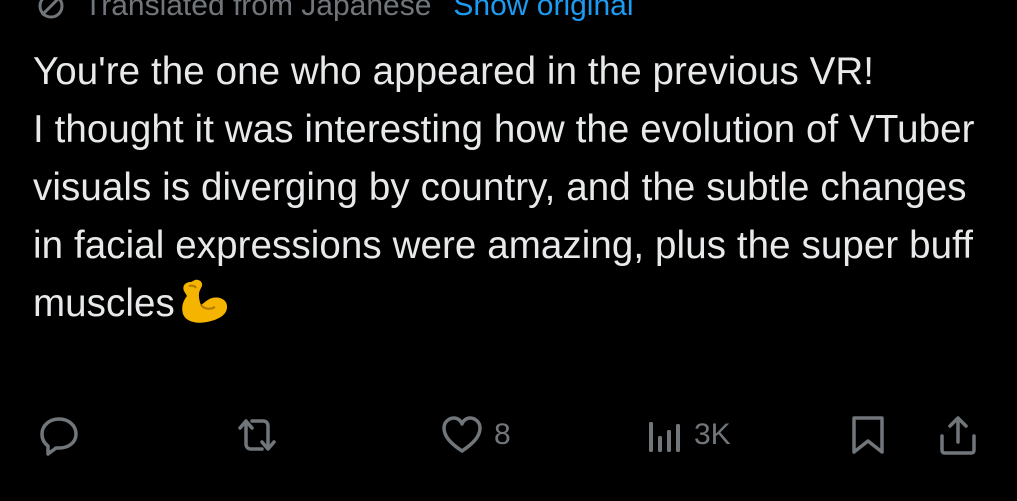 The image size is (1017, 501). What do you see at coordinates (258, 11) in the screenshot?
I see `translated-from-label: Translated from Japanese` at bounding box center [258, 11].